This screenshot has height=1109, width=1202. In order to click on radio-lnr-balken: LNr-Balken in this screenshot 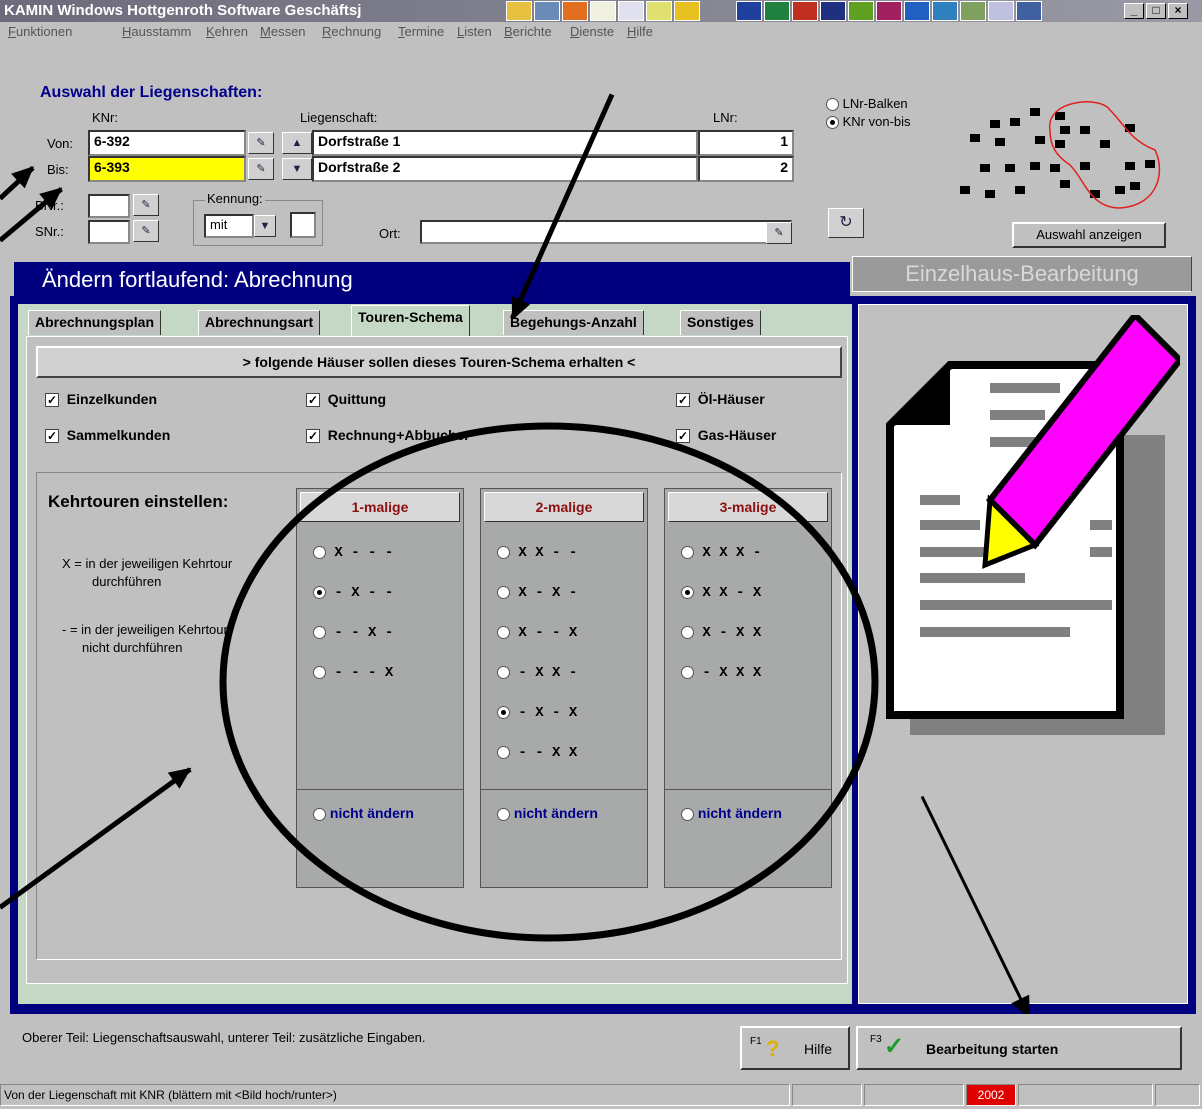, I will do `click(867, 104)`.